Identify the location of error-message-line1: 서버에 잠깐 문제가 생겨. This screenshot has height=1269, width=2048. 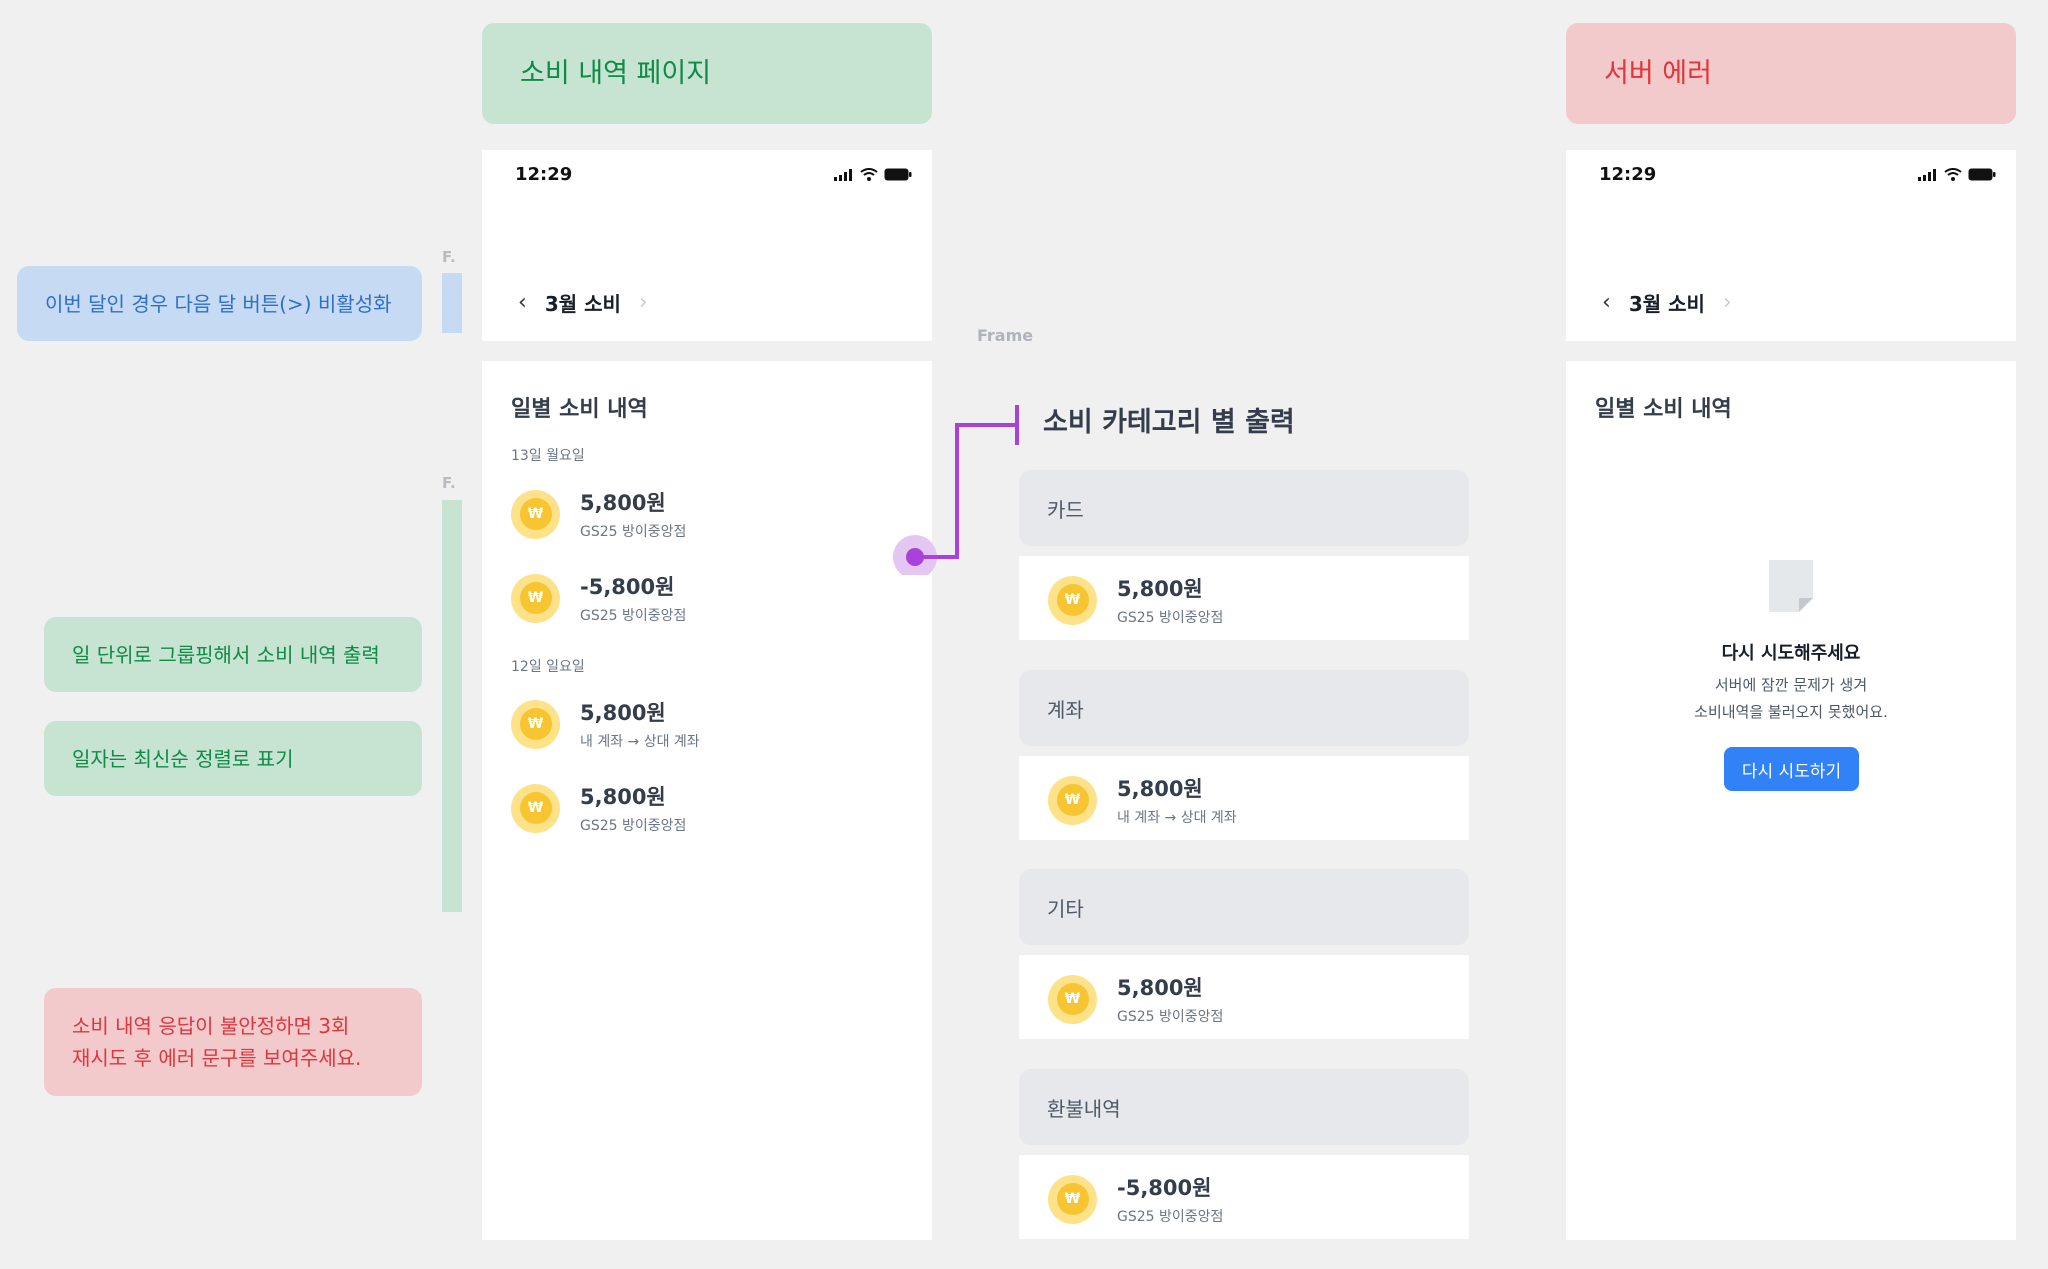
(1791, 685).